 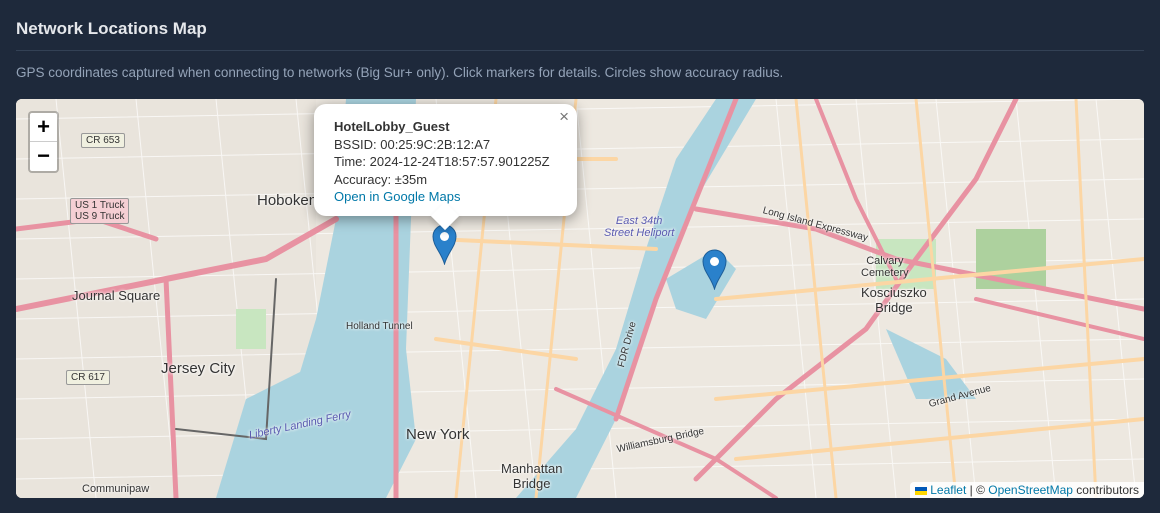 I want to click on leaflet-link: Leaflet, so click(x=948, y=490).